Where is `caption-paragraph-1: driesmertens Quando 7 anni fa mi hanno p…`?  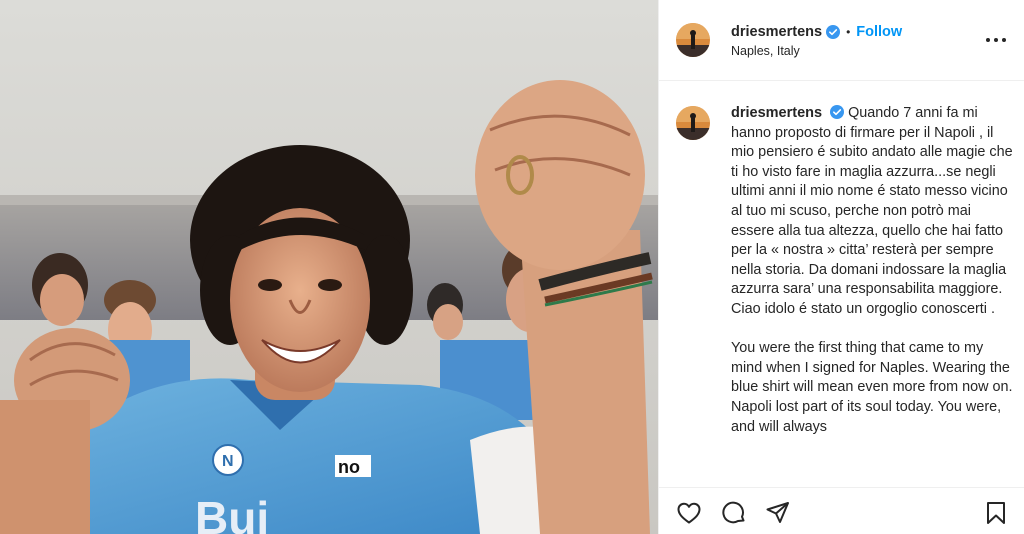
caption-paragraph-1: driesmertens Quando 7 anni fa mi hanno p… is located at coordinates (872, 212).